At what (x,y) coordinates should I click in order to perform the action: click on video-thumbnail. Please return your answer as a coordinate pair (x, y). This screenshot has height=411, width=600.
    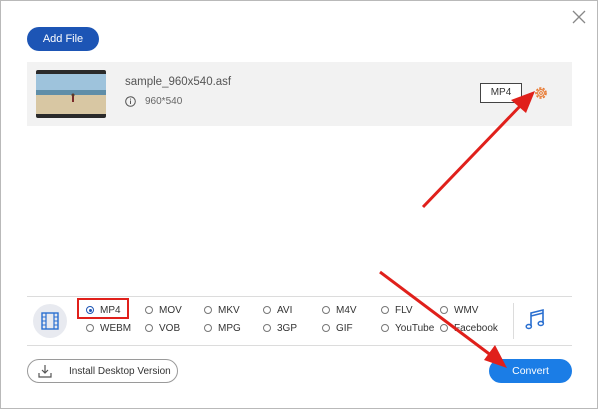
    Looking at the image, I should click on (71, 94).